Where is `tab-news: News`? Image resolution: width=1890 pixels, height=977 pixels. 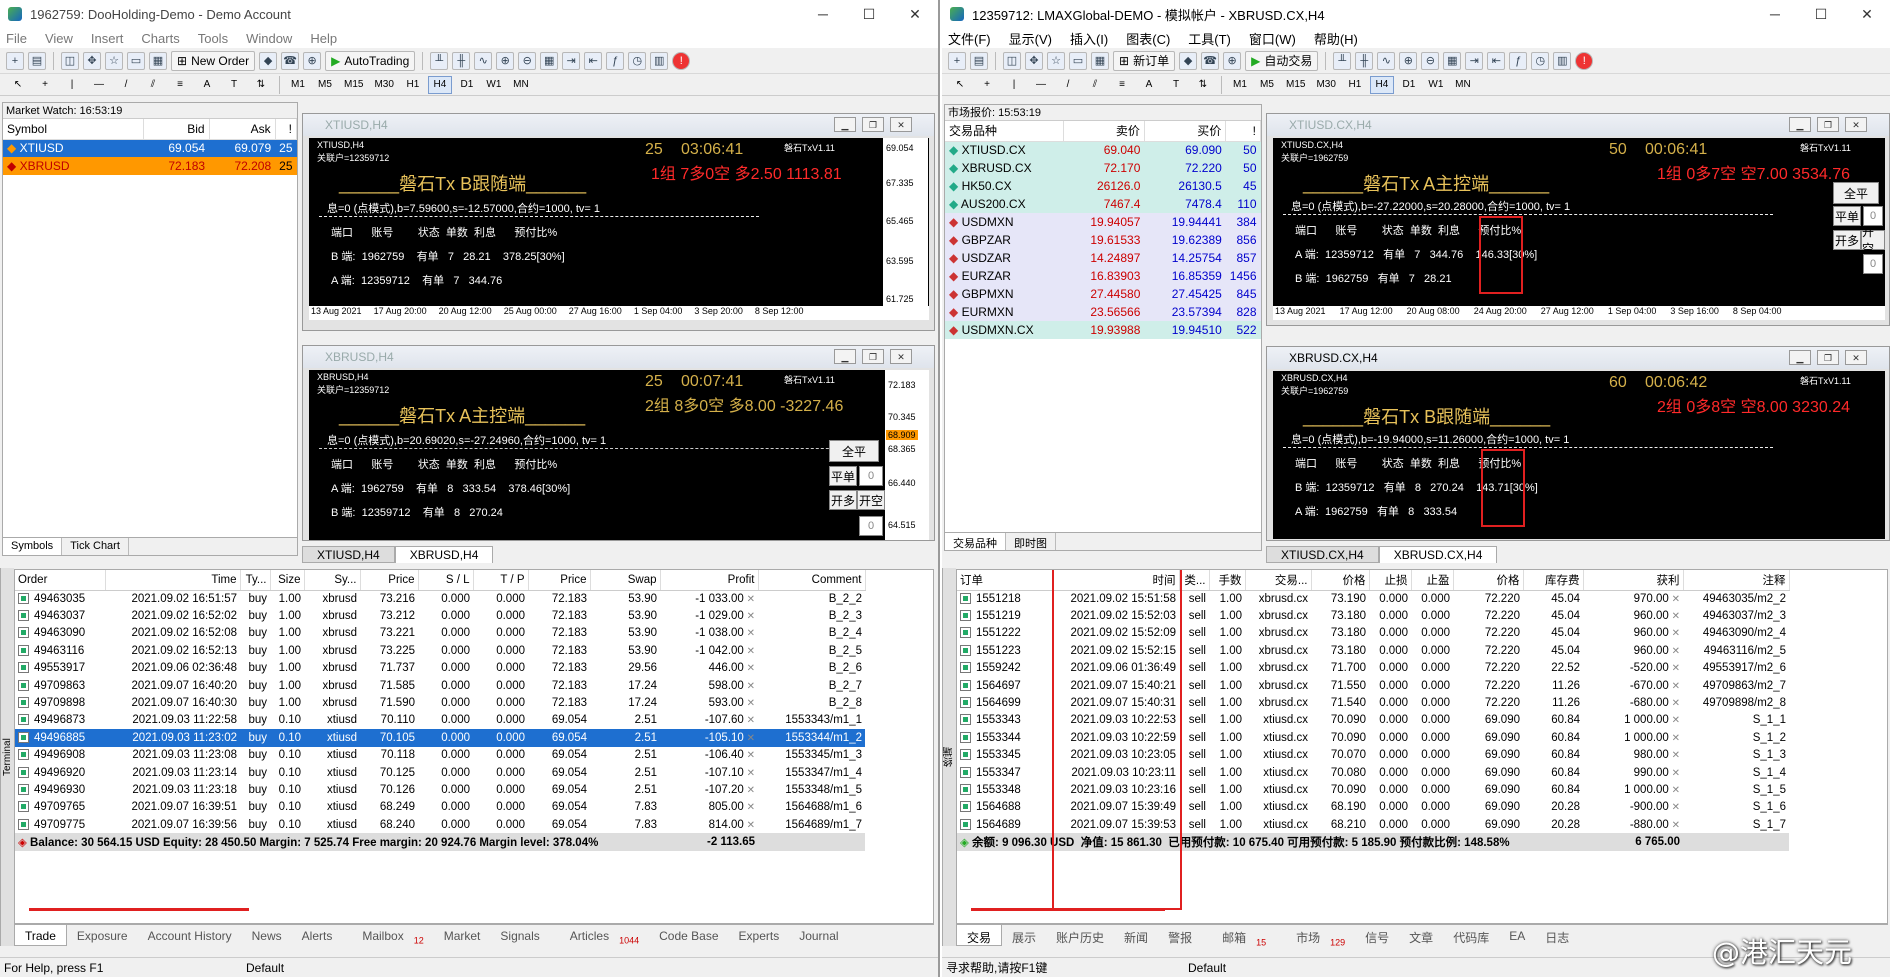
tab-news: News is located at coordinates (267, 935).